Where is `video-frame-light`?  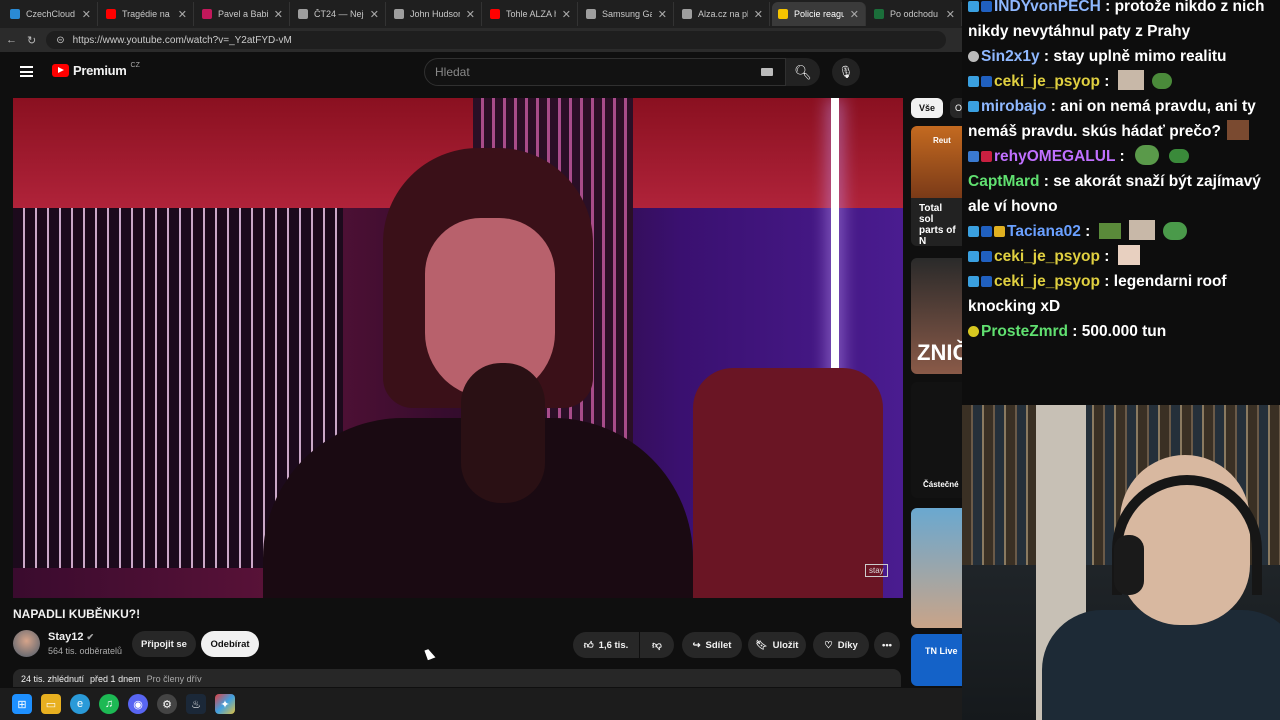
video-frame-light is located at coordinates (835, 246).